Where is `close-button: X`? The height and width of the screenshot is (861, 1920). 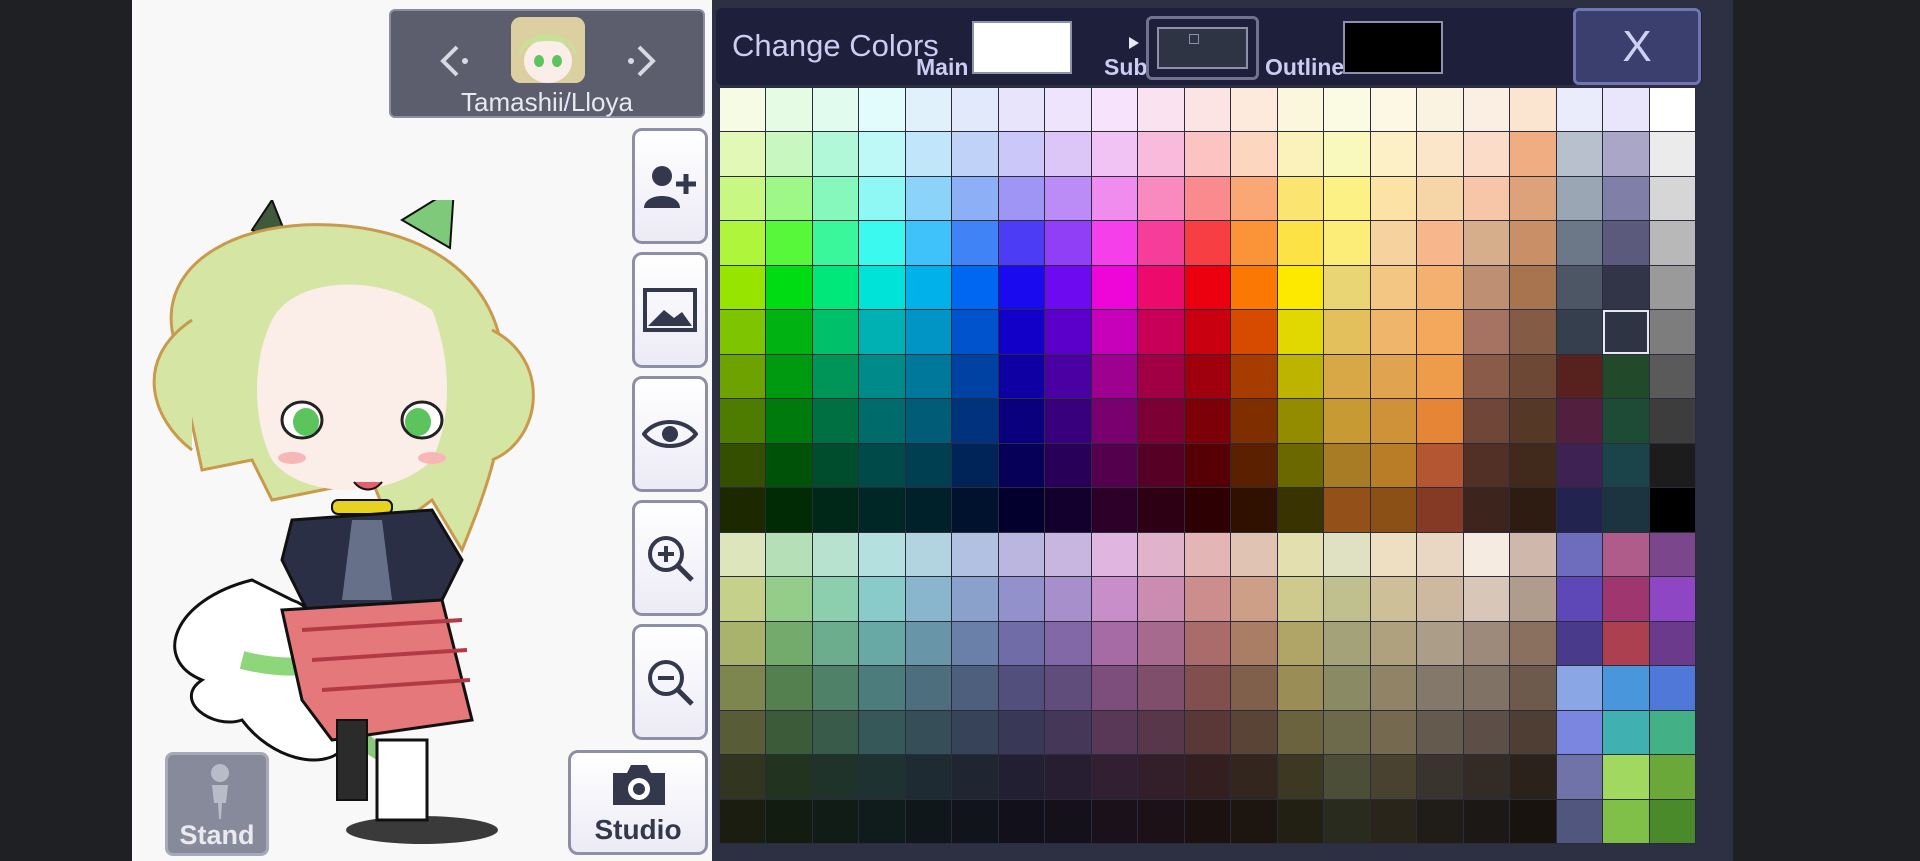 close-button: X is located at coordinates (1637, 46).